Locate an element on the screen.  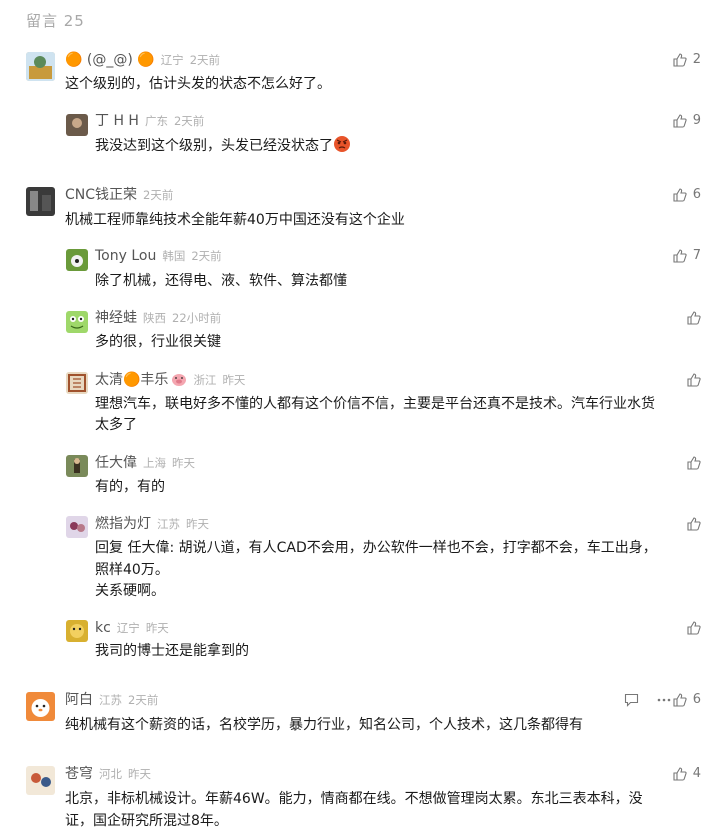
like-count: 4 is located at coordinates (696, 773).